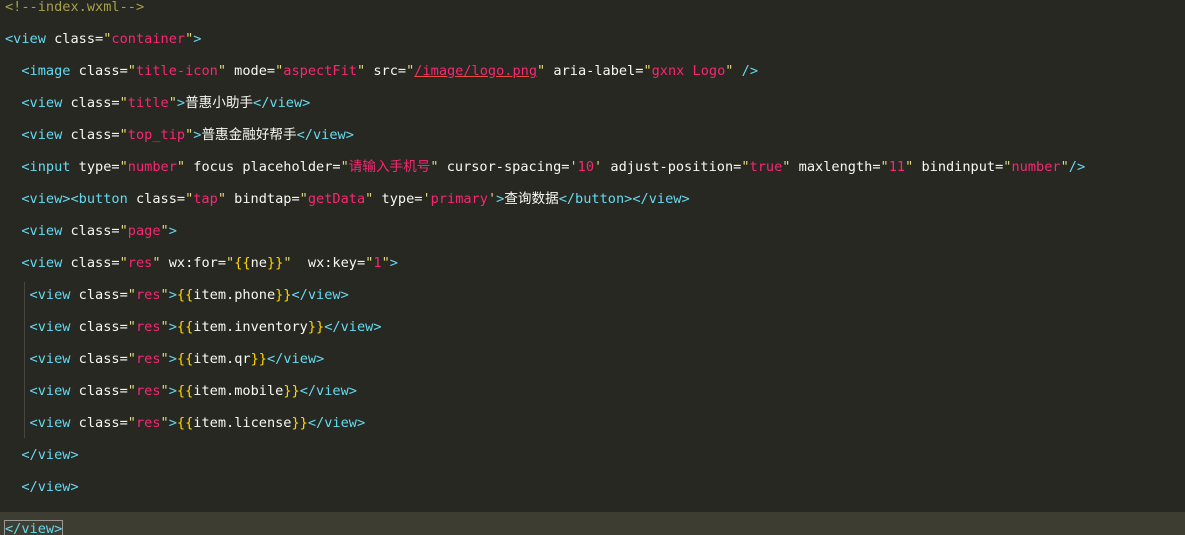 This screenshot has height=535, width=1185. I want to click on code-token: adjust-position=, so click(672, 167).